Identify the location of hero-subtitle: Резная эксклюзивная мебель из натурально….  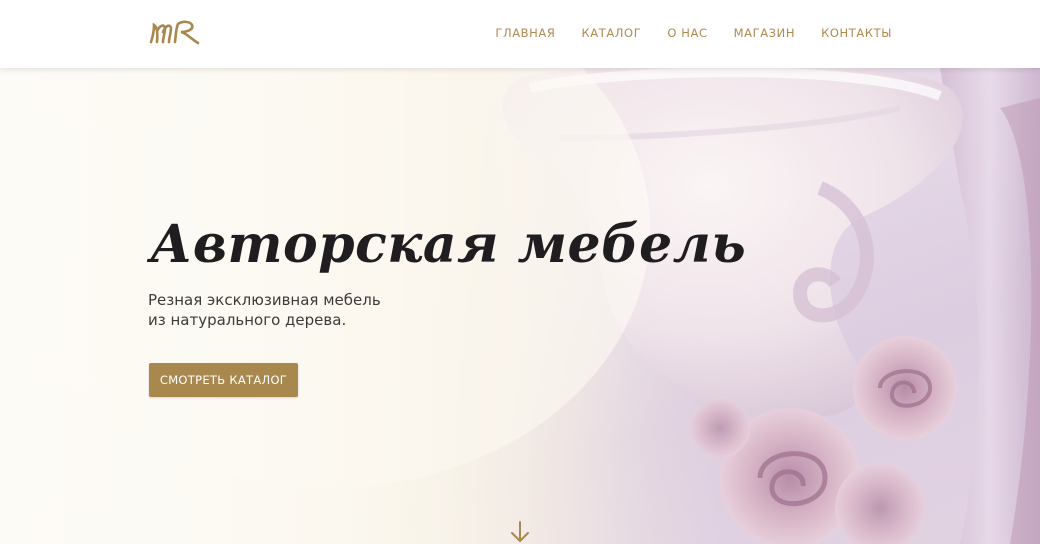
(264, 310).